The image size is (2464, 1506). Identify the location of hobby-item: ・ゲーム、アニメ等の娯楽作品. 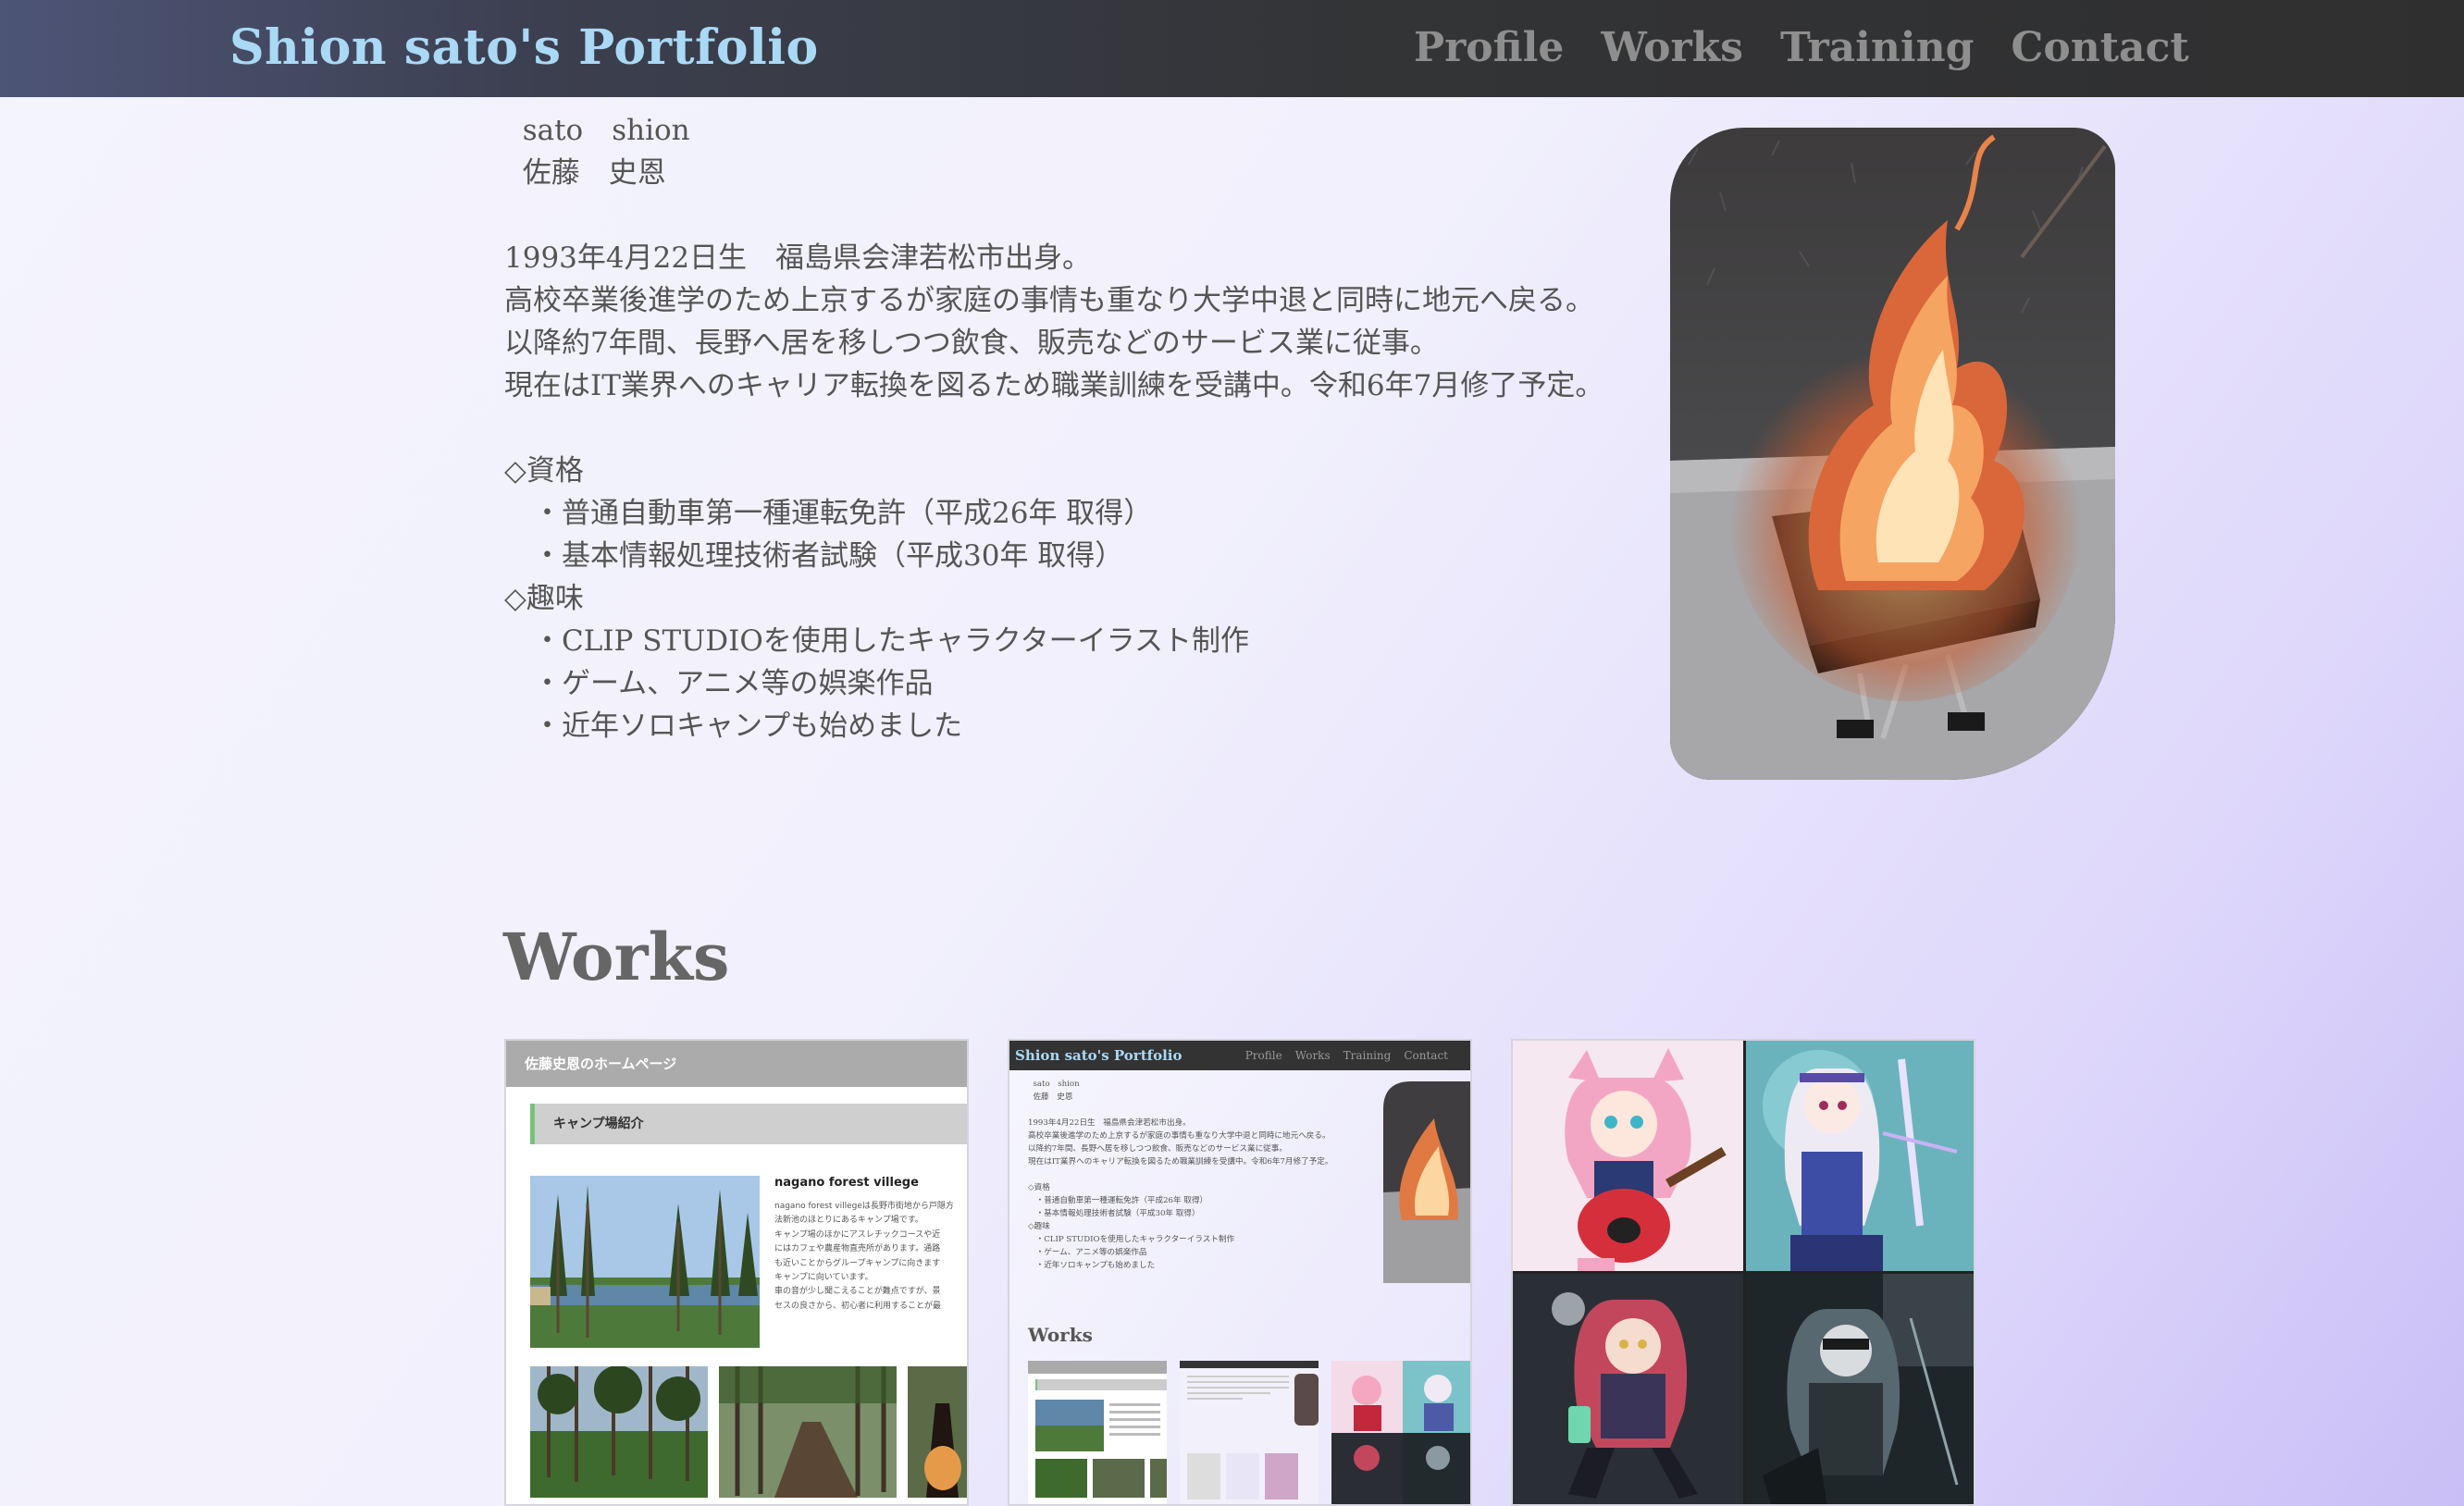
(719, 683).